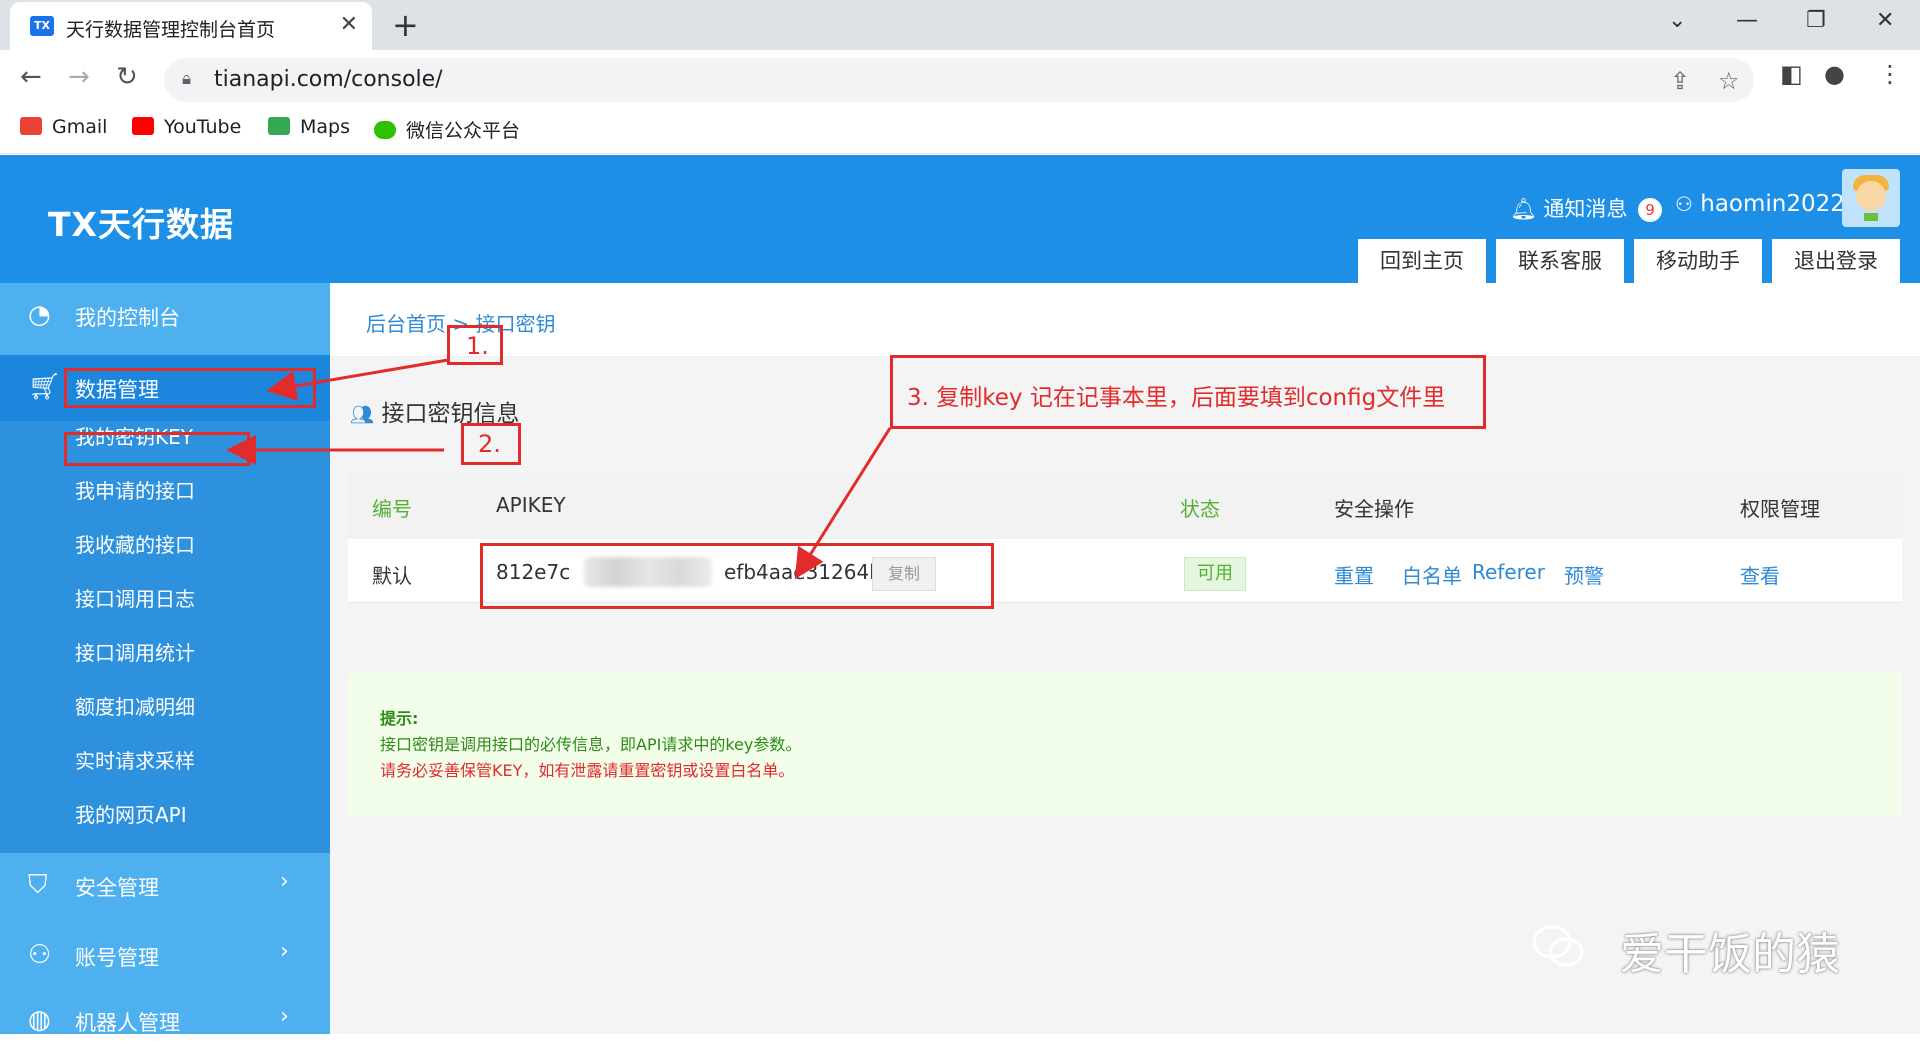 The image size is (1920, 1054). Describe the element at coordinates (1730, 954) in the screenshot. I see `watermark: 爱干饭的猿` at that location.